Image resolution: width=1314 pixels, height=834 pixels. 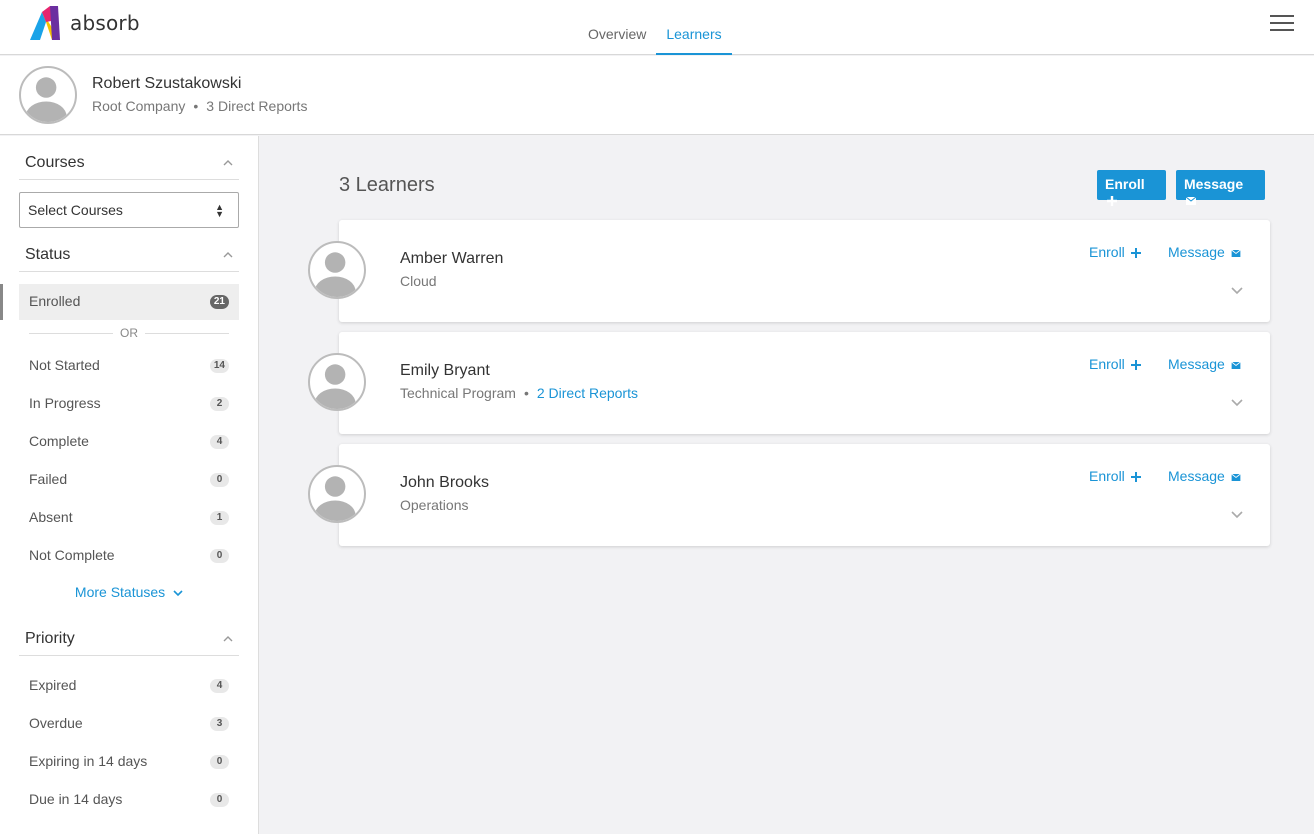 What do you see at coordinates (694, 27) in the screenshot?
I see `tab-learners: Learners` at bounding box center [694, 27].